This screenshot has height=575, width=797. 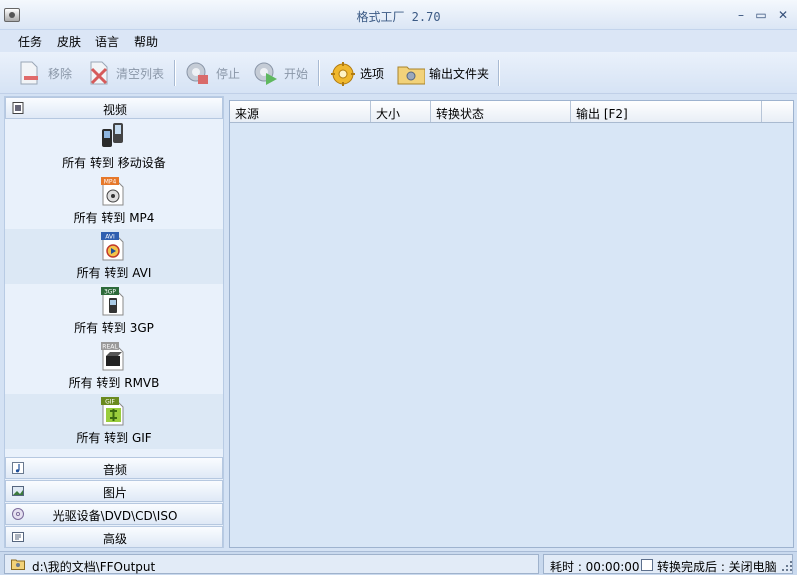 What do you see at coordinates (666, 111) in the screenshot?
I see `column-output: 输出 [F2]` at bounding box center [666, 111].